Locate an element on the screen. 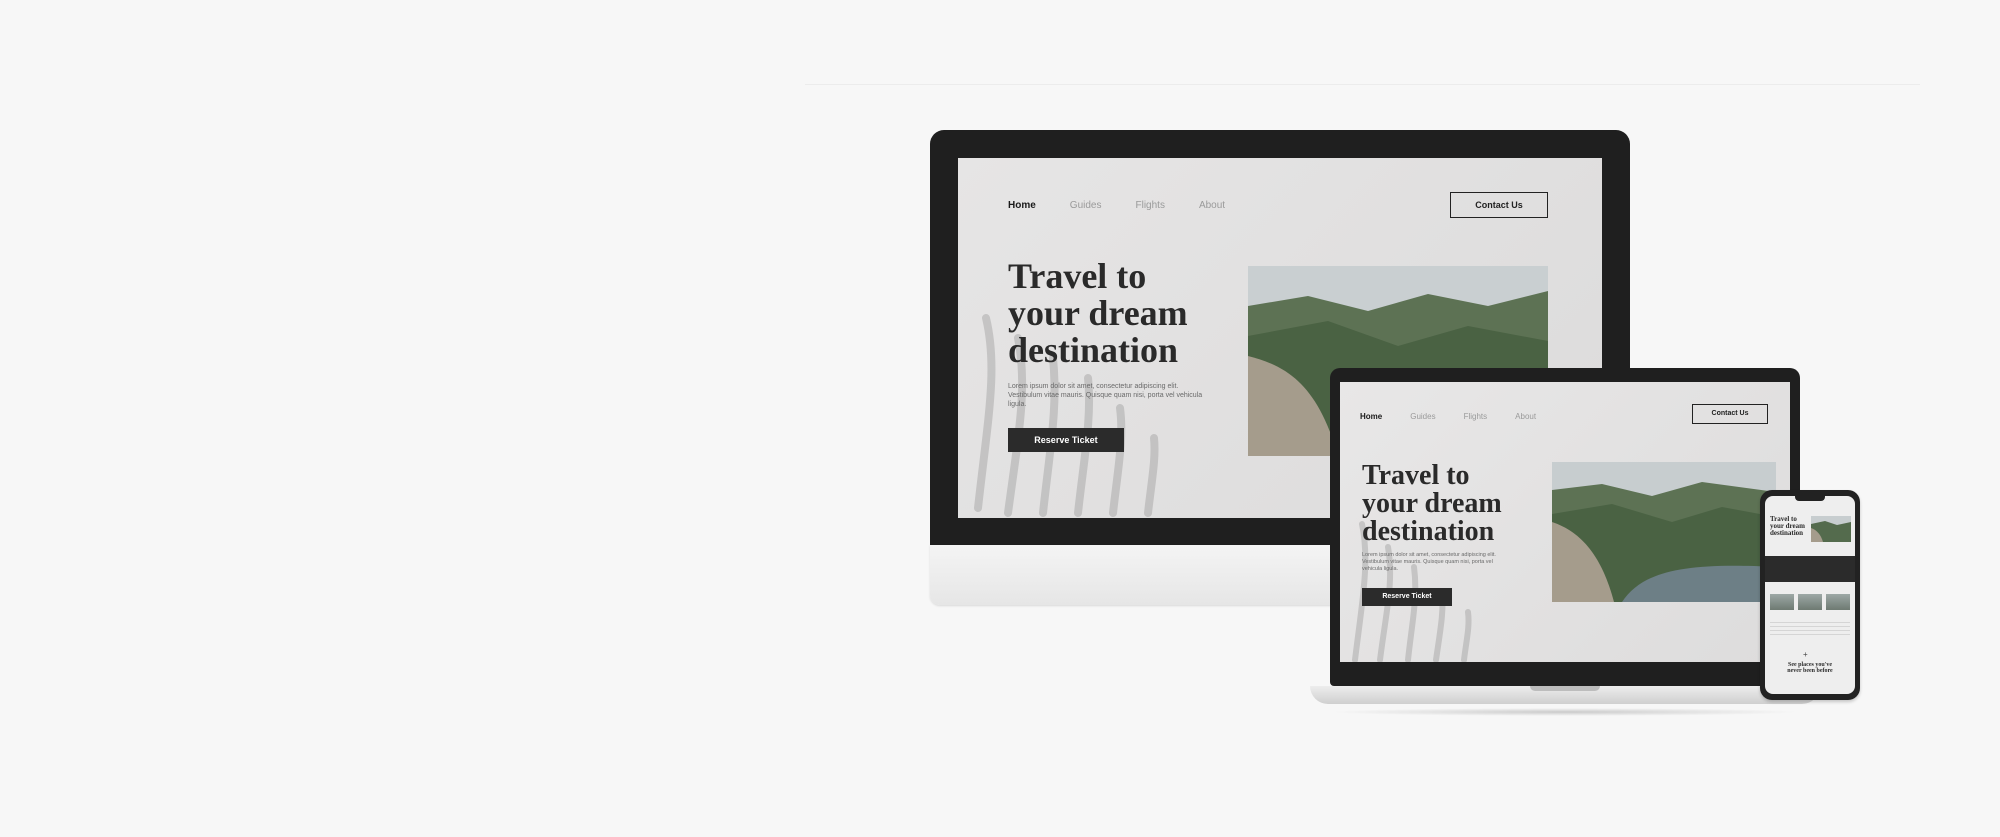 Image resolution: width=2000 pixels, height=837 pixels. phone-footer-line: never been before is located at coordinates (1810, 671).